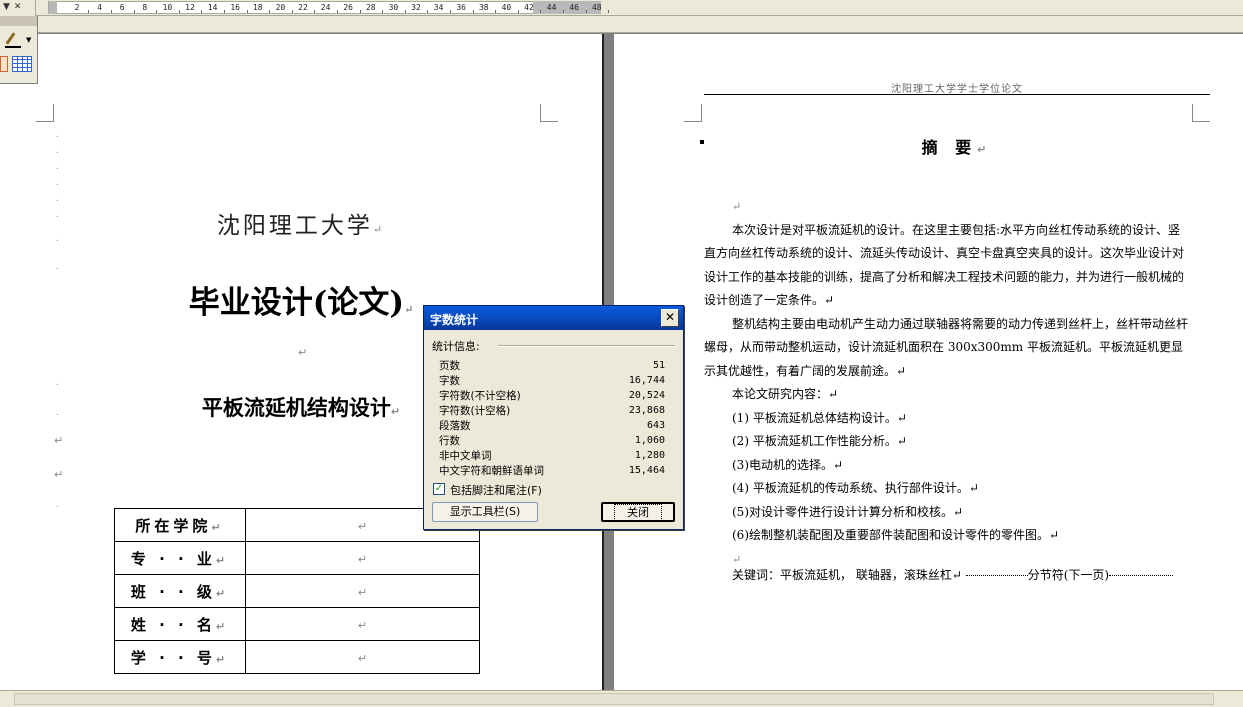 The image size is (1243, 707). Describe the element at coordinates (596, 7) in the screenshot. I see `ruler-tick-label: 48` at that location.